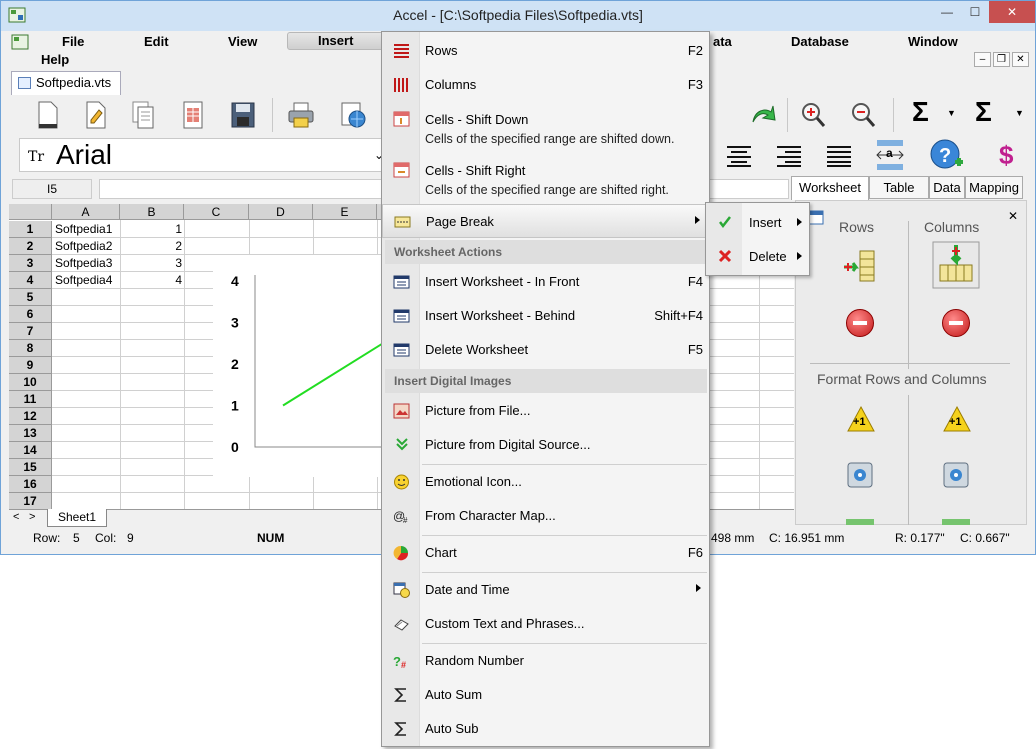  I want to click on tab-worksheet: Worksheet, so click(830, 188).